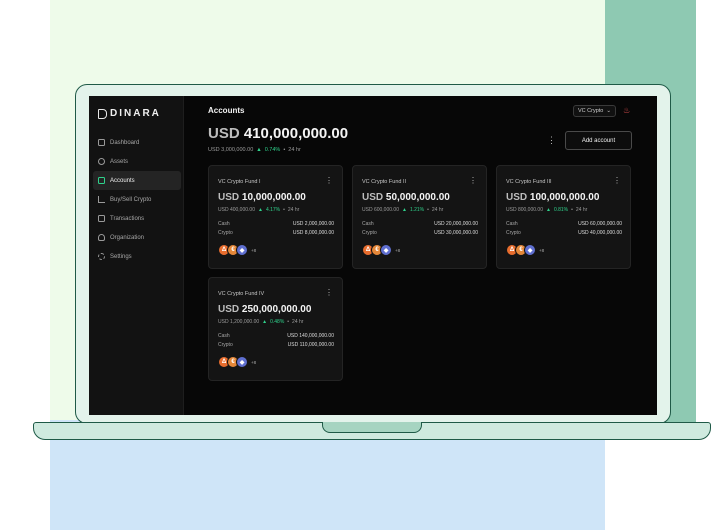 The height and width of the screenshot is (530, 720). I want to click on sidebar-item-label: Dashboard, so click(125, 142).